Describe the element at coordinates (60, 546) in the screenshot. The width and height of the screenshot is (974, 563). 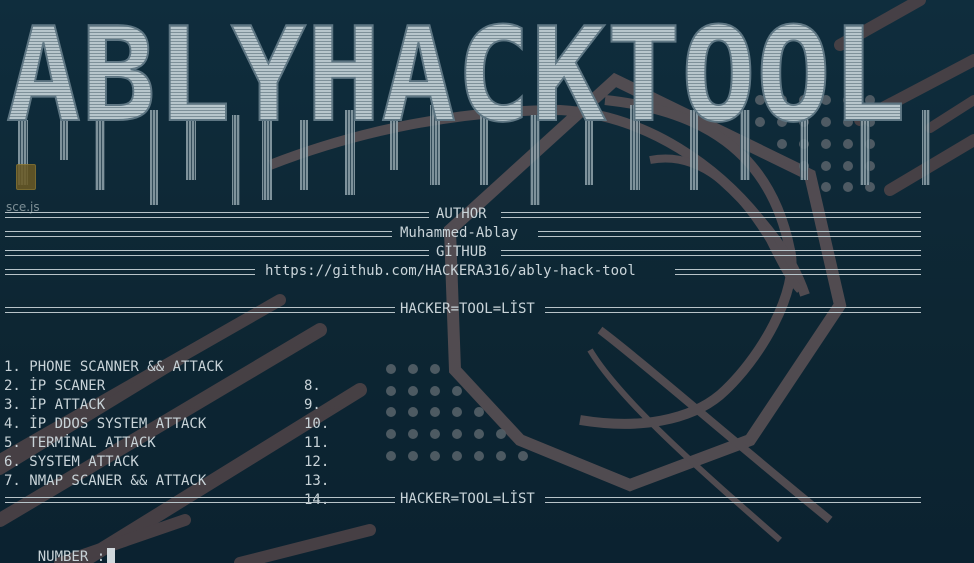
I see `number-prompt: NUMBER :` at that location.